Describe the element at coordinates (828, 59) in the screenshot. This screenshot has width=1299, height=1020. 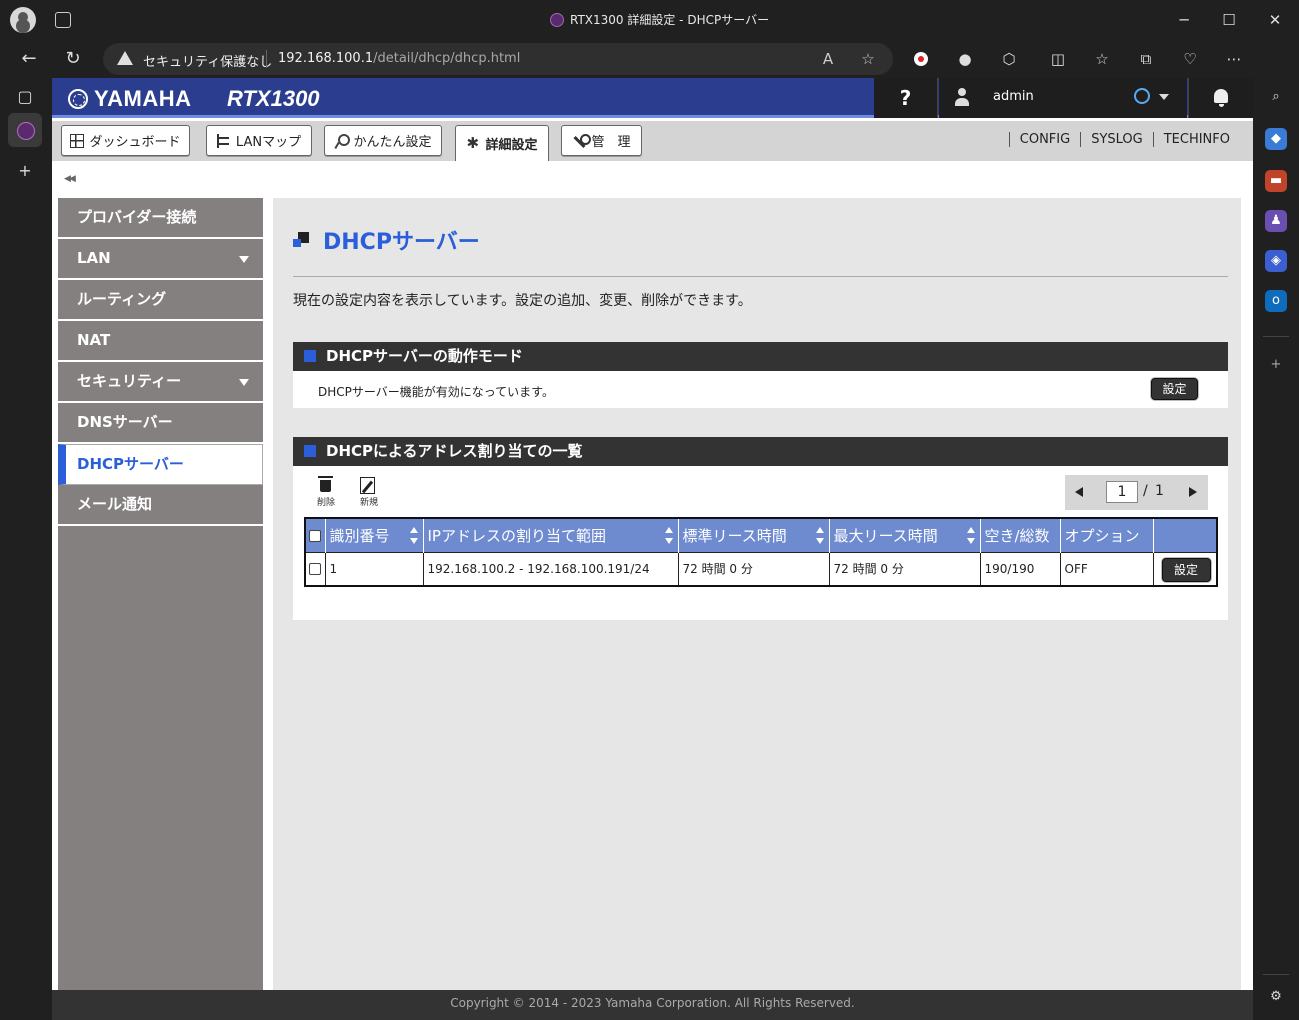
I see `read-aloud-icon: A` at that location.